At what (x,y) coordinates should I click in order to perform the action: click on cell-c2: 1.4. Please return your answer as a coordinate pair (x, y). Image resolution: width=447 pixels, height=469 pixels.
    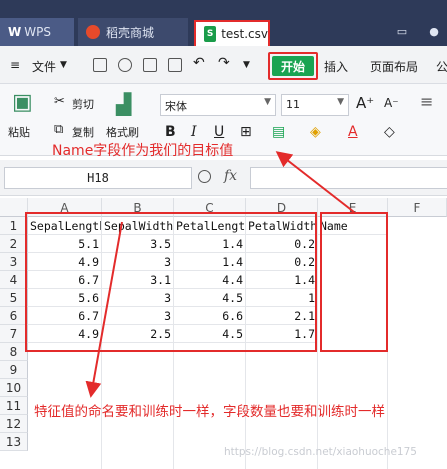
    Looking at the image, I should click on (210, 244).